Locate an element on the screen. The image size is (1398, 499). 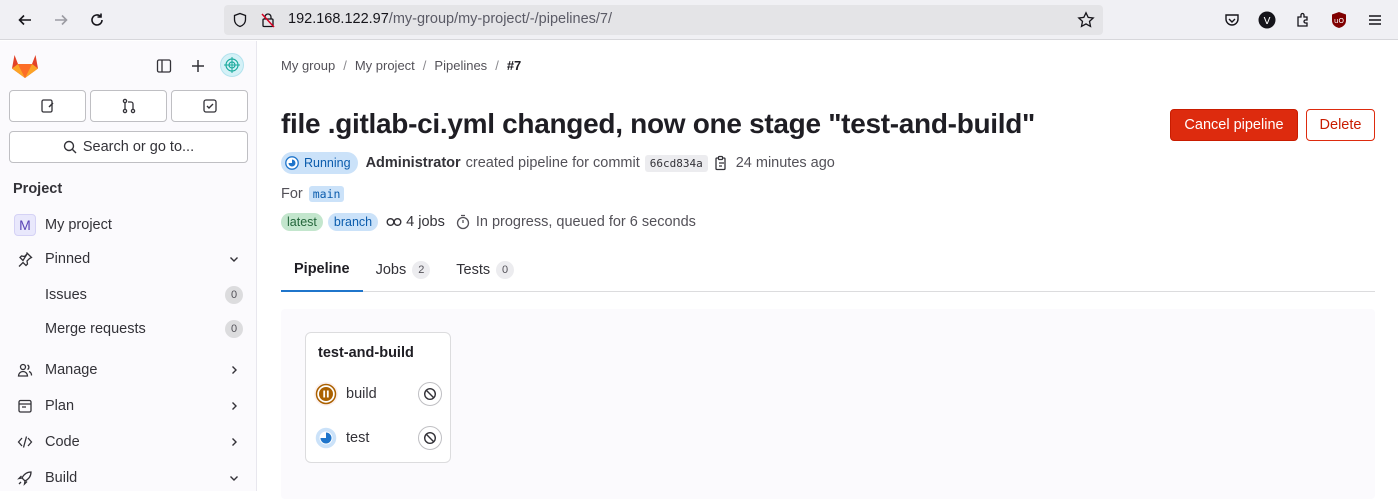
tab-count: 0 is located at coordinates (505, 270).